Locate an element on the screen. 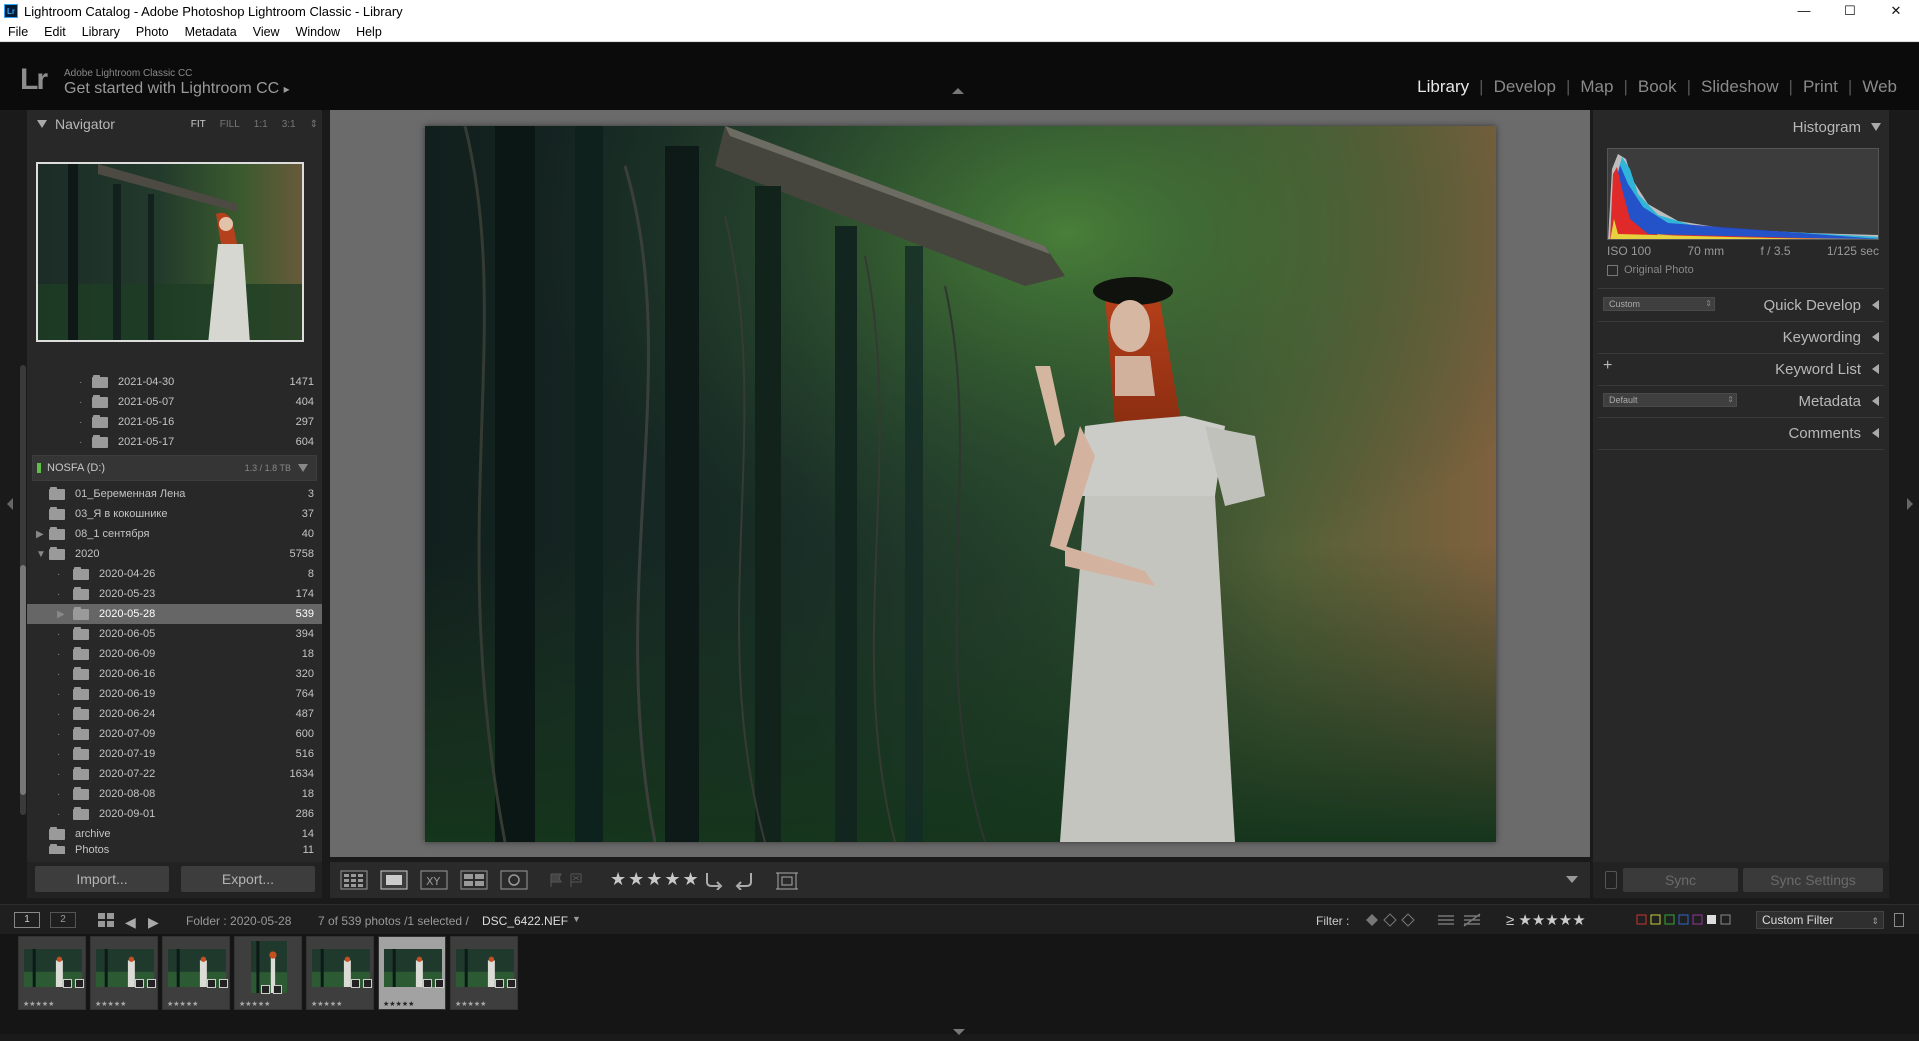  original-photo-checkbox is located at coordinates (1612, 270).